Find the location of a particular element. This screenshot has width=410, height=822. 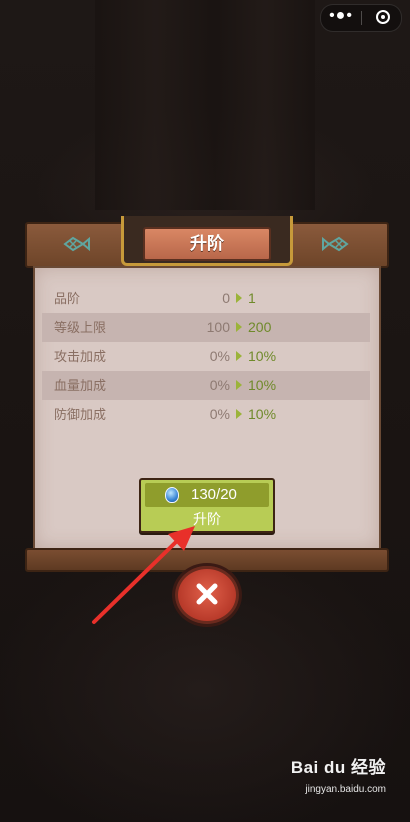

close-button is located at coordinates (207, 595).